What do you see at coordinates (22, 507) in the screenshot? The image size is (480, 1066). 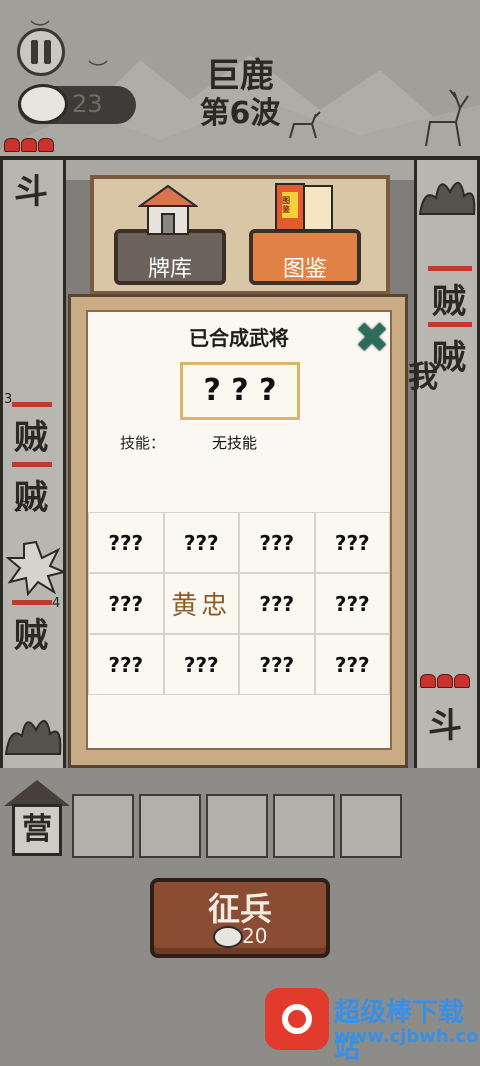 I see `damage-number: 17` at bounding box center [22, 507].